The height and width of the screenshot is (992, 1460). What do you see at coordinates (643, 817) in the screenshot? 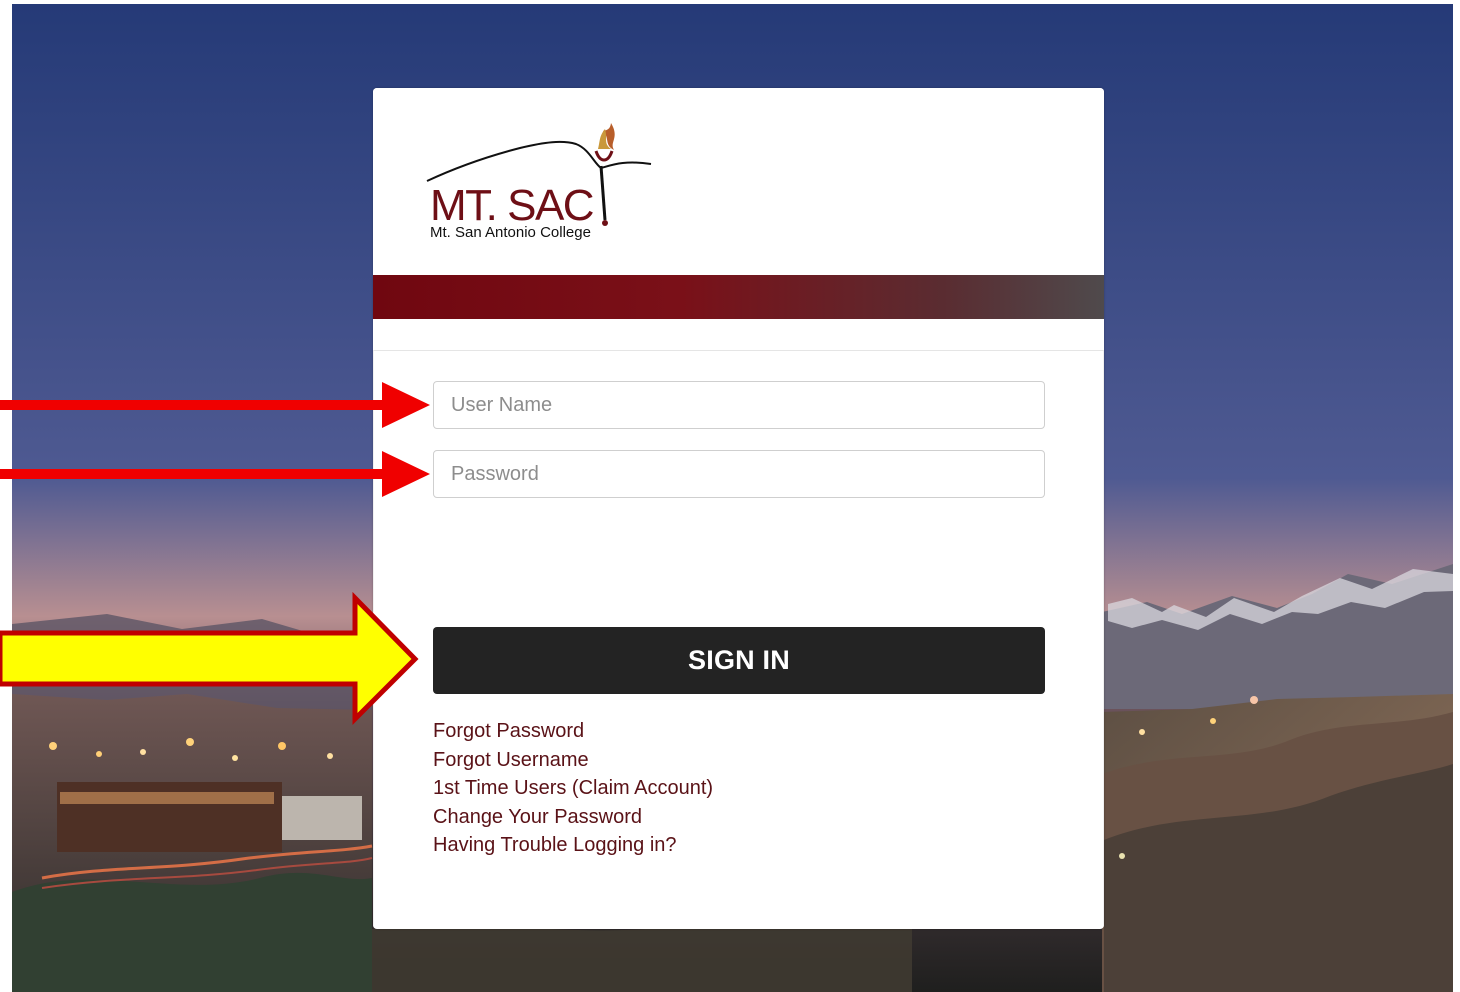
I see `change-password-link: Change Your Password` at bounding box center [643, 817].